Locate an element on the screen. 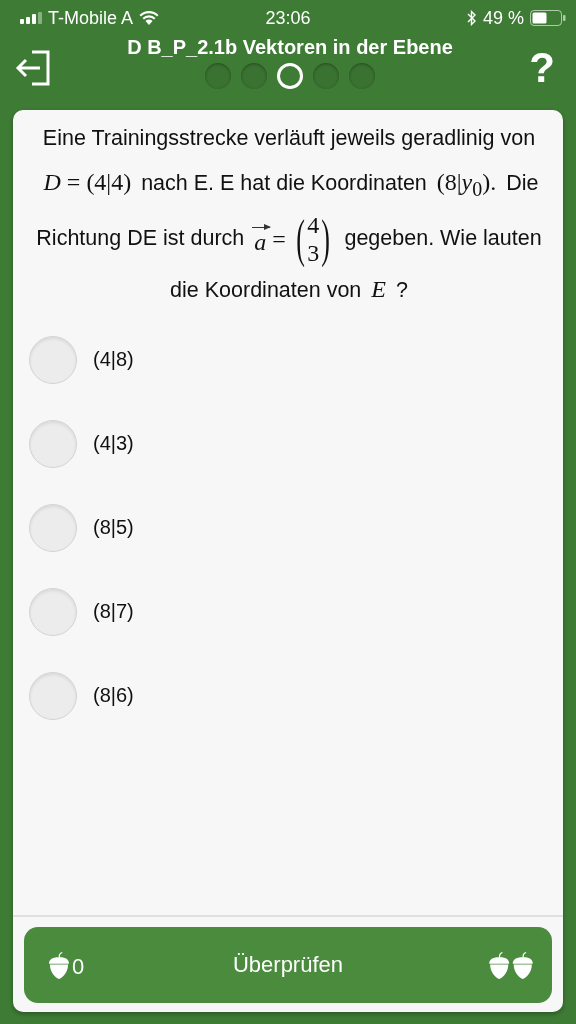 This screenshot has height=1024, width=576. wifi-icon is located at coordinates (149, 18).